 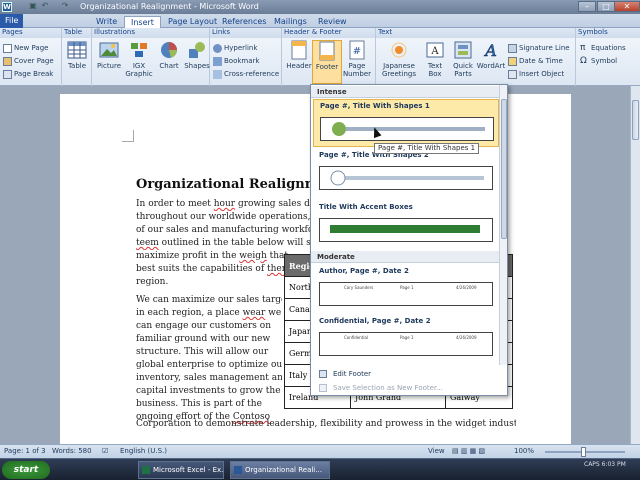 What do you see at coordinates (603, 48) in the screenshot?
I see `equations-button: π Equations` at bounding box center [603, 48].